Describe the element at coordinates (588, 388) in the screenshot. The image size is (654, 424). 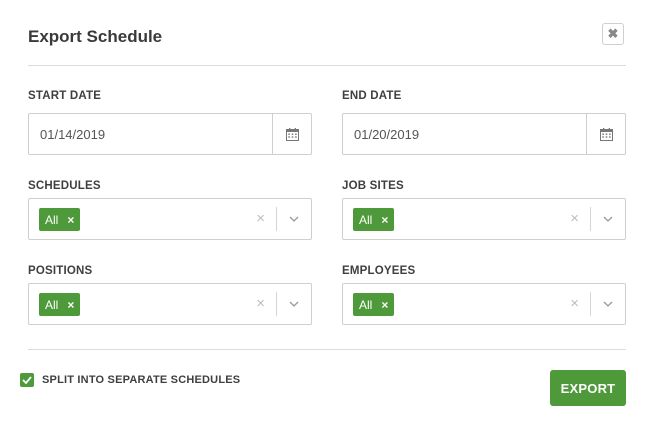
I see `export-button: EXPORT` at that location.